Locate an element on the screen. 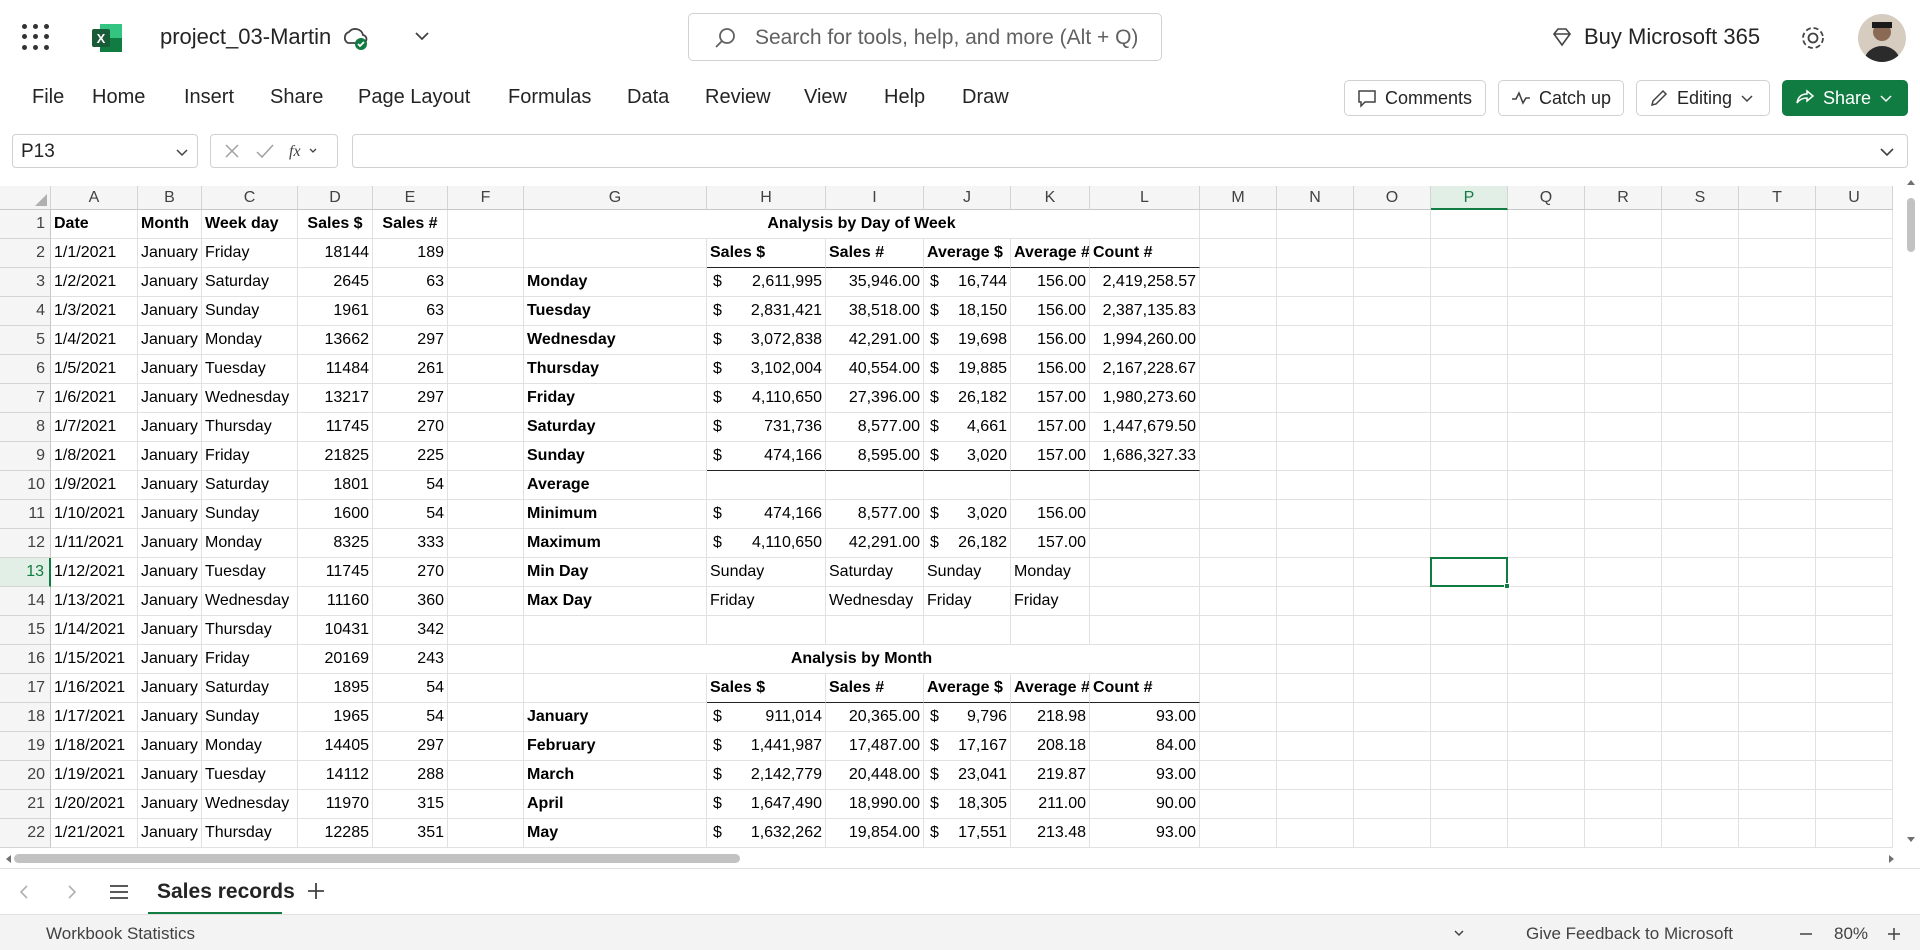 The image size is (1920, 950). function-icon: fx is located at coordinates (304, 151).